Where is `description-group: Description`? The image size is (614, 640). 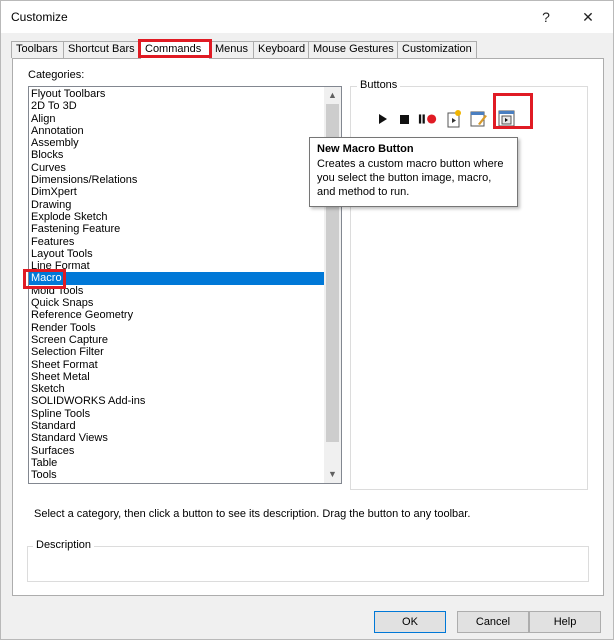 description-group: Description is located at coordinates (308, 560).